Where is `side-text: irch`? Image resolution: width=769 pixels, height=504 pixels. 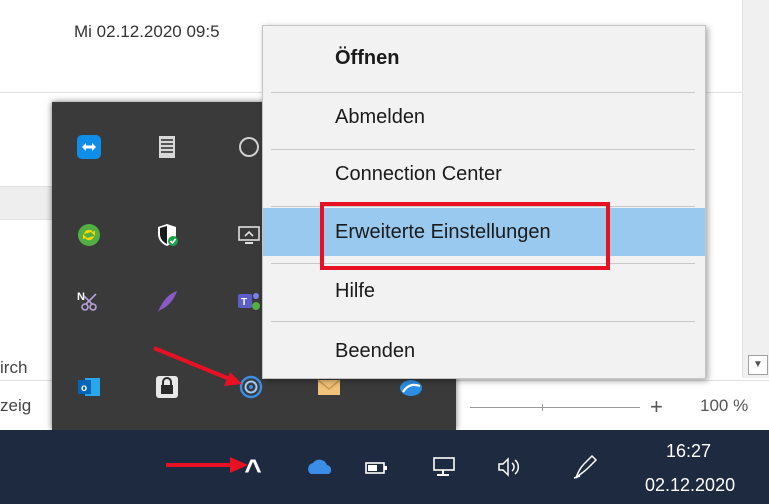
side-text: irch is located at coordinates (14, 367).